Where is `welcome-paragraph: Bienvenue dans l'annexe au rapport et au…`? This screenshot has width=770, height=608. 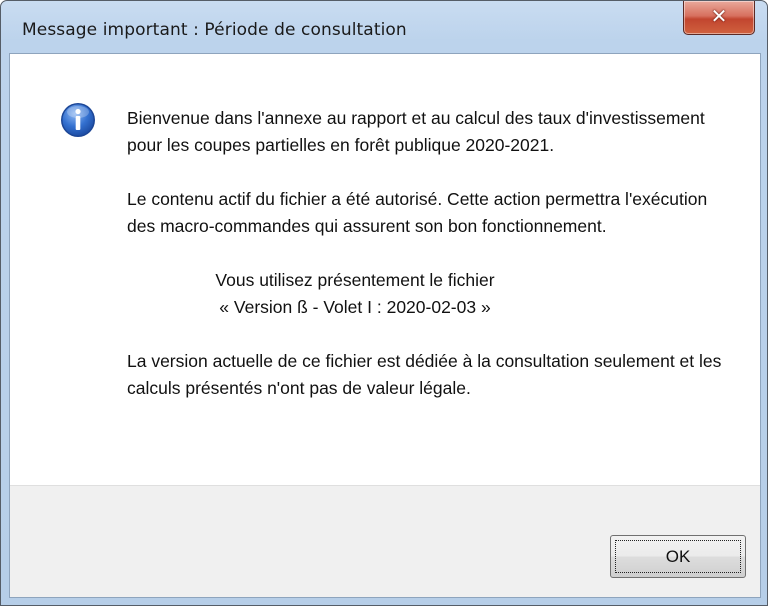 welcome-paragraph: Bienvenue dans l'annexe au rapport et au… is located at coordinates (416, 131).